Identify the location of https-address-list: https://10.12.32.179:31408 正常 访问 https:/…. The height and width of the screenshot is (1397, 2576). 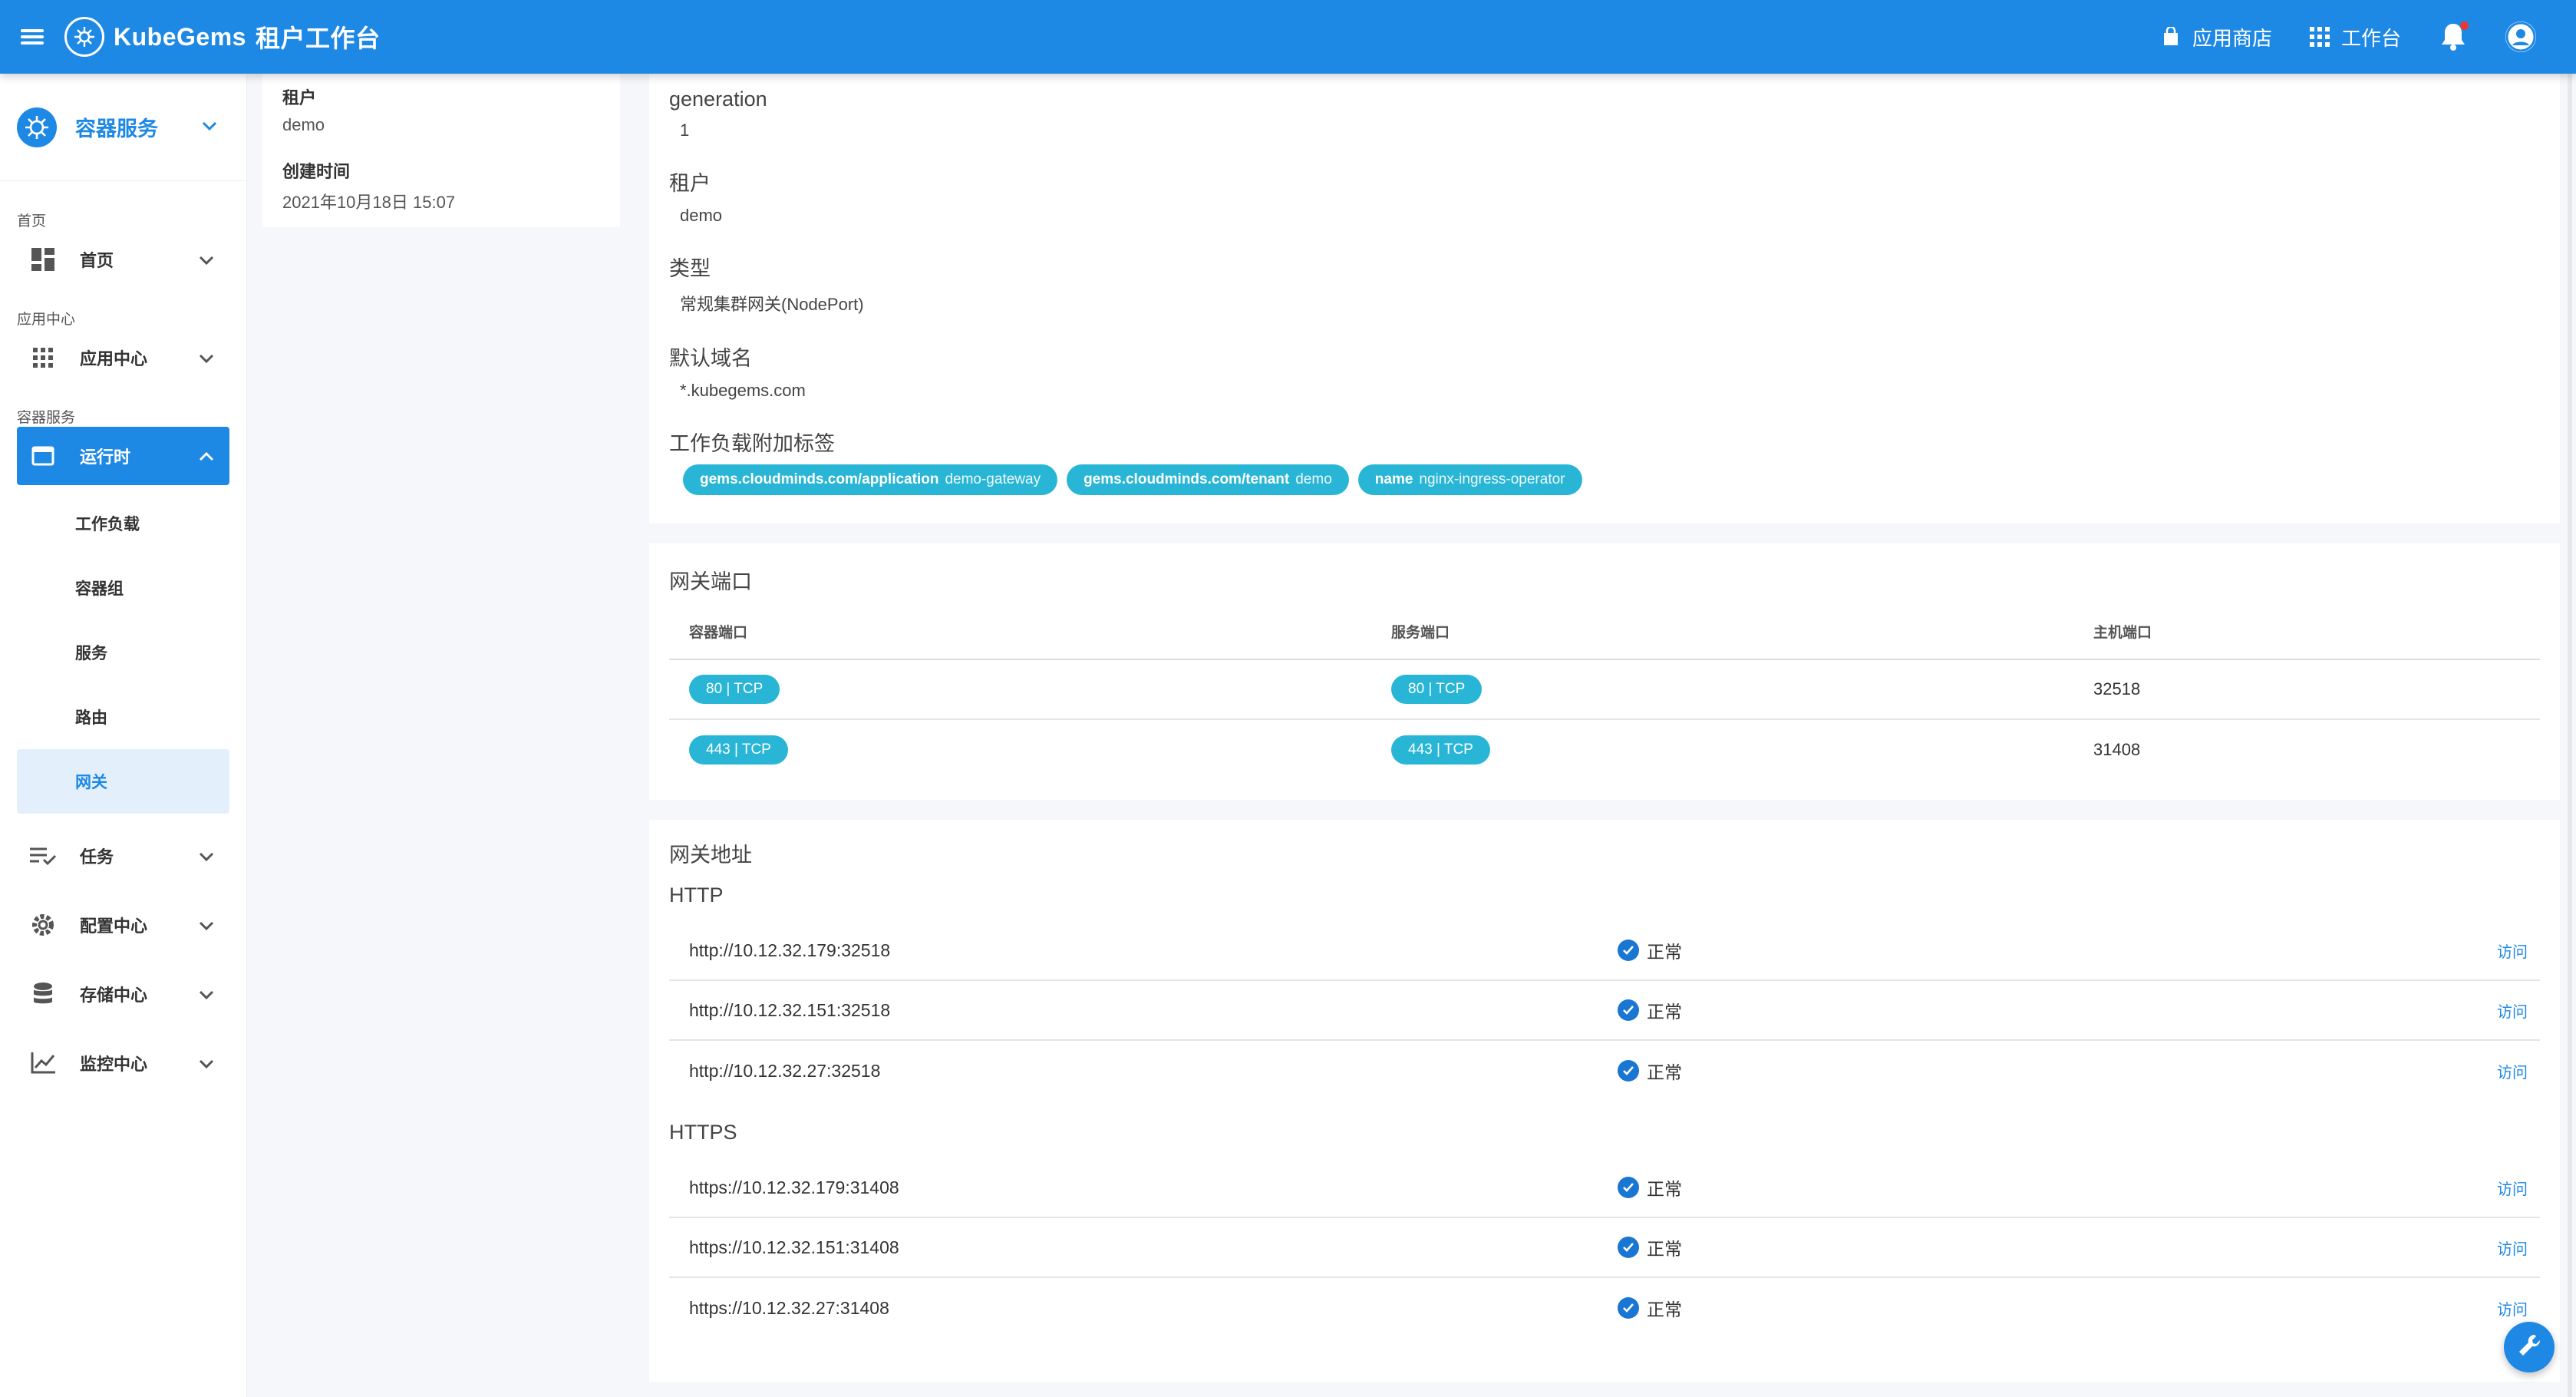
(1604, 1248).